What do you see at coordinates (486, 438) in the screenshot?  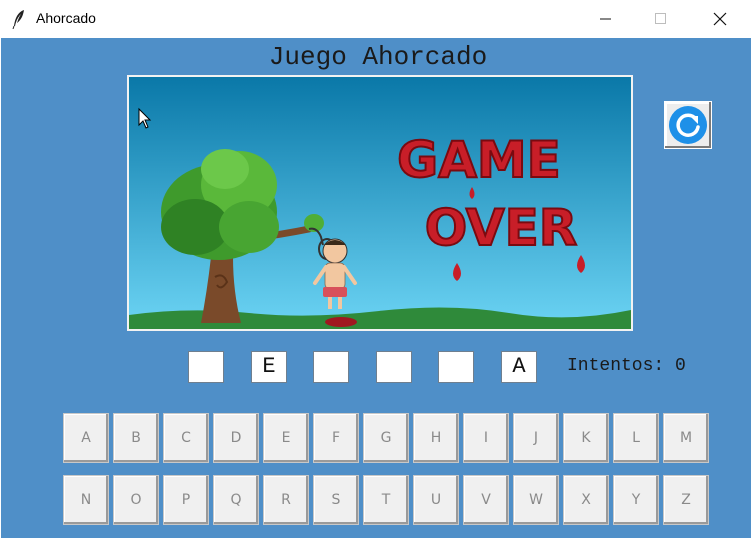 I see `key-i: I` at bounding box center [486, 438].